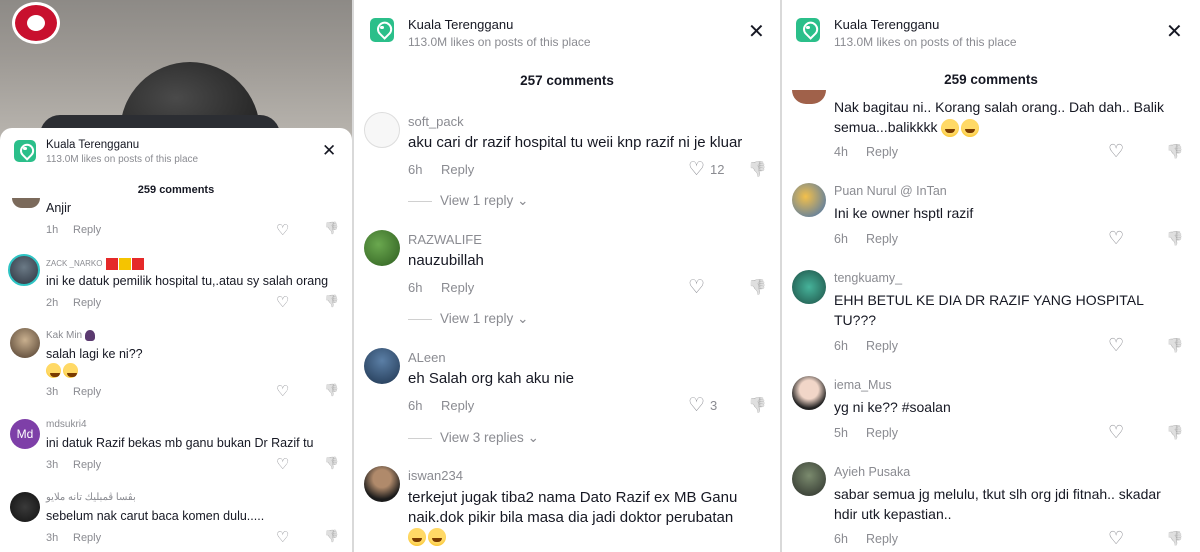 Image resolution: width=1200 pixels, height=552 pixels. I want to click on laughing-emoji-icon, so click(417, 537).